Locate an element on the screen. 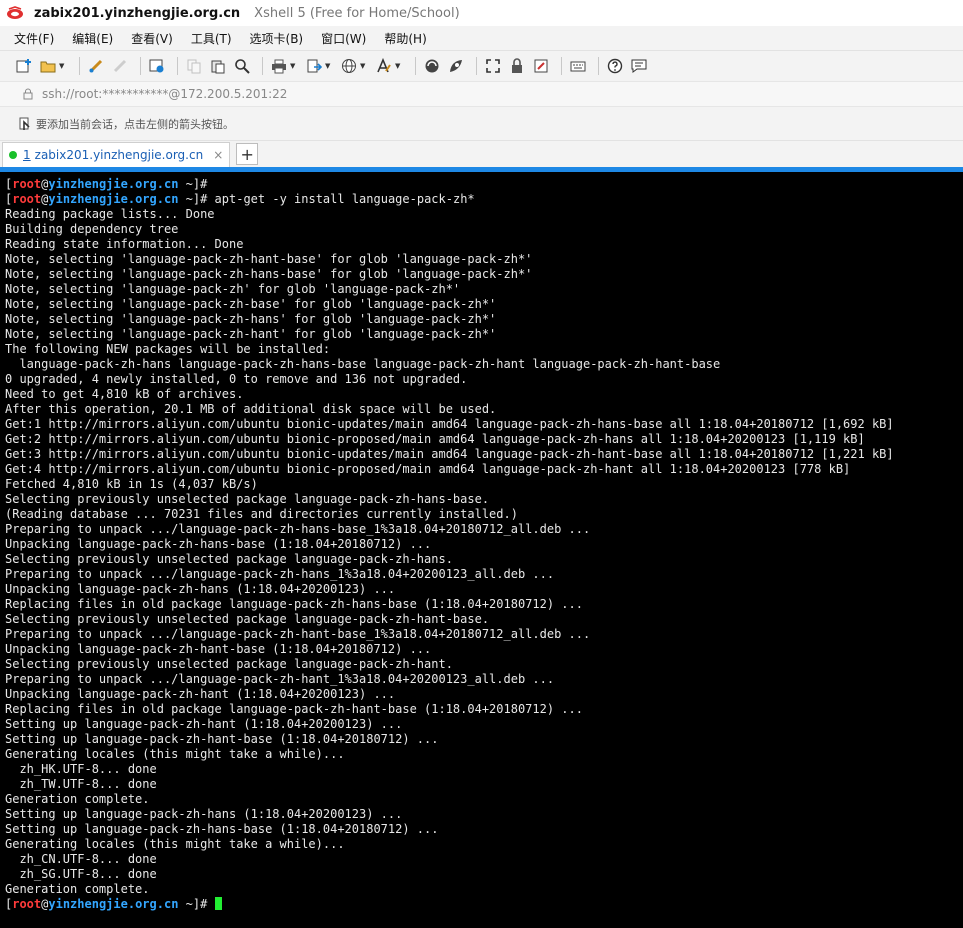 The width and height of the screenshot is (963, 928). connected-status-icon is located at coordinates (13, 155).